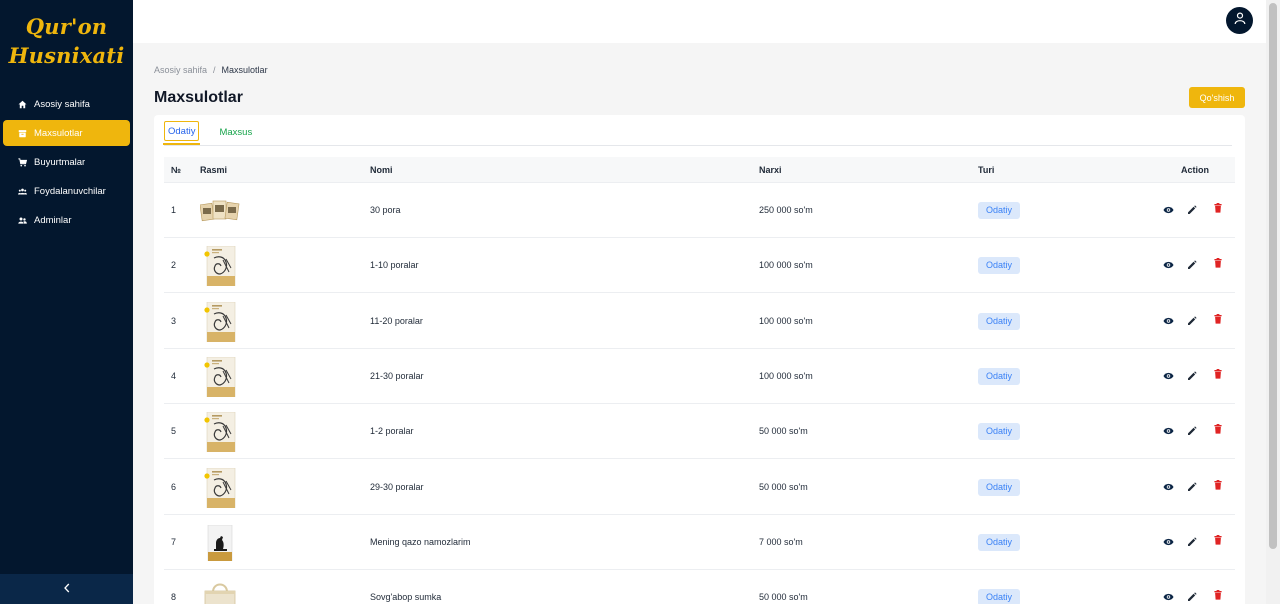  What do you see at coordinates (699, 21) in the screenshot?
I see `top-bar` at bounding box center [699, 21].